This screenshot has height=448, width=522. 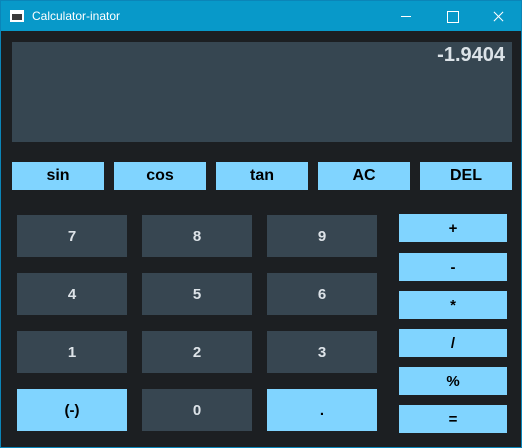 I want to click on window-title: Calculator-inator, so click(x=76, y=16).